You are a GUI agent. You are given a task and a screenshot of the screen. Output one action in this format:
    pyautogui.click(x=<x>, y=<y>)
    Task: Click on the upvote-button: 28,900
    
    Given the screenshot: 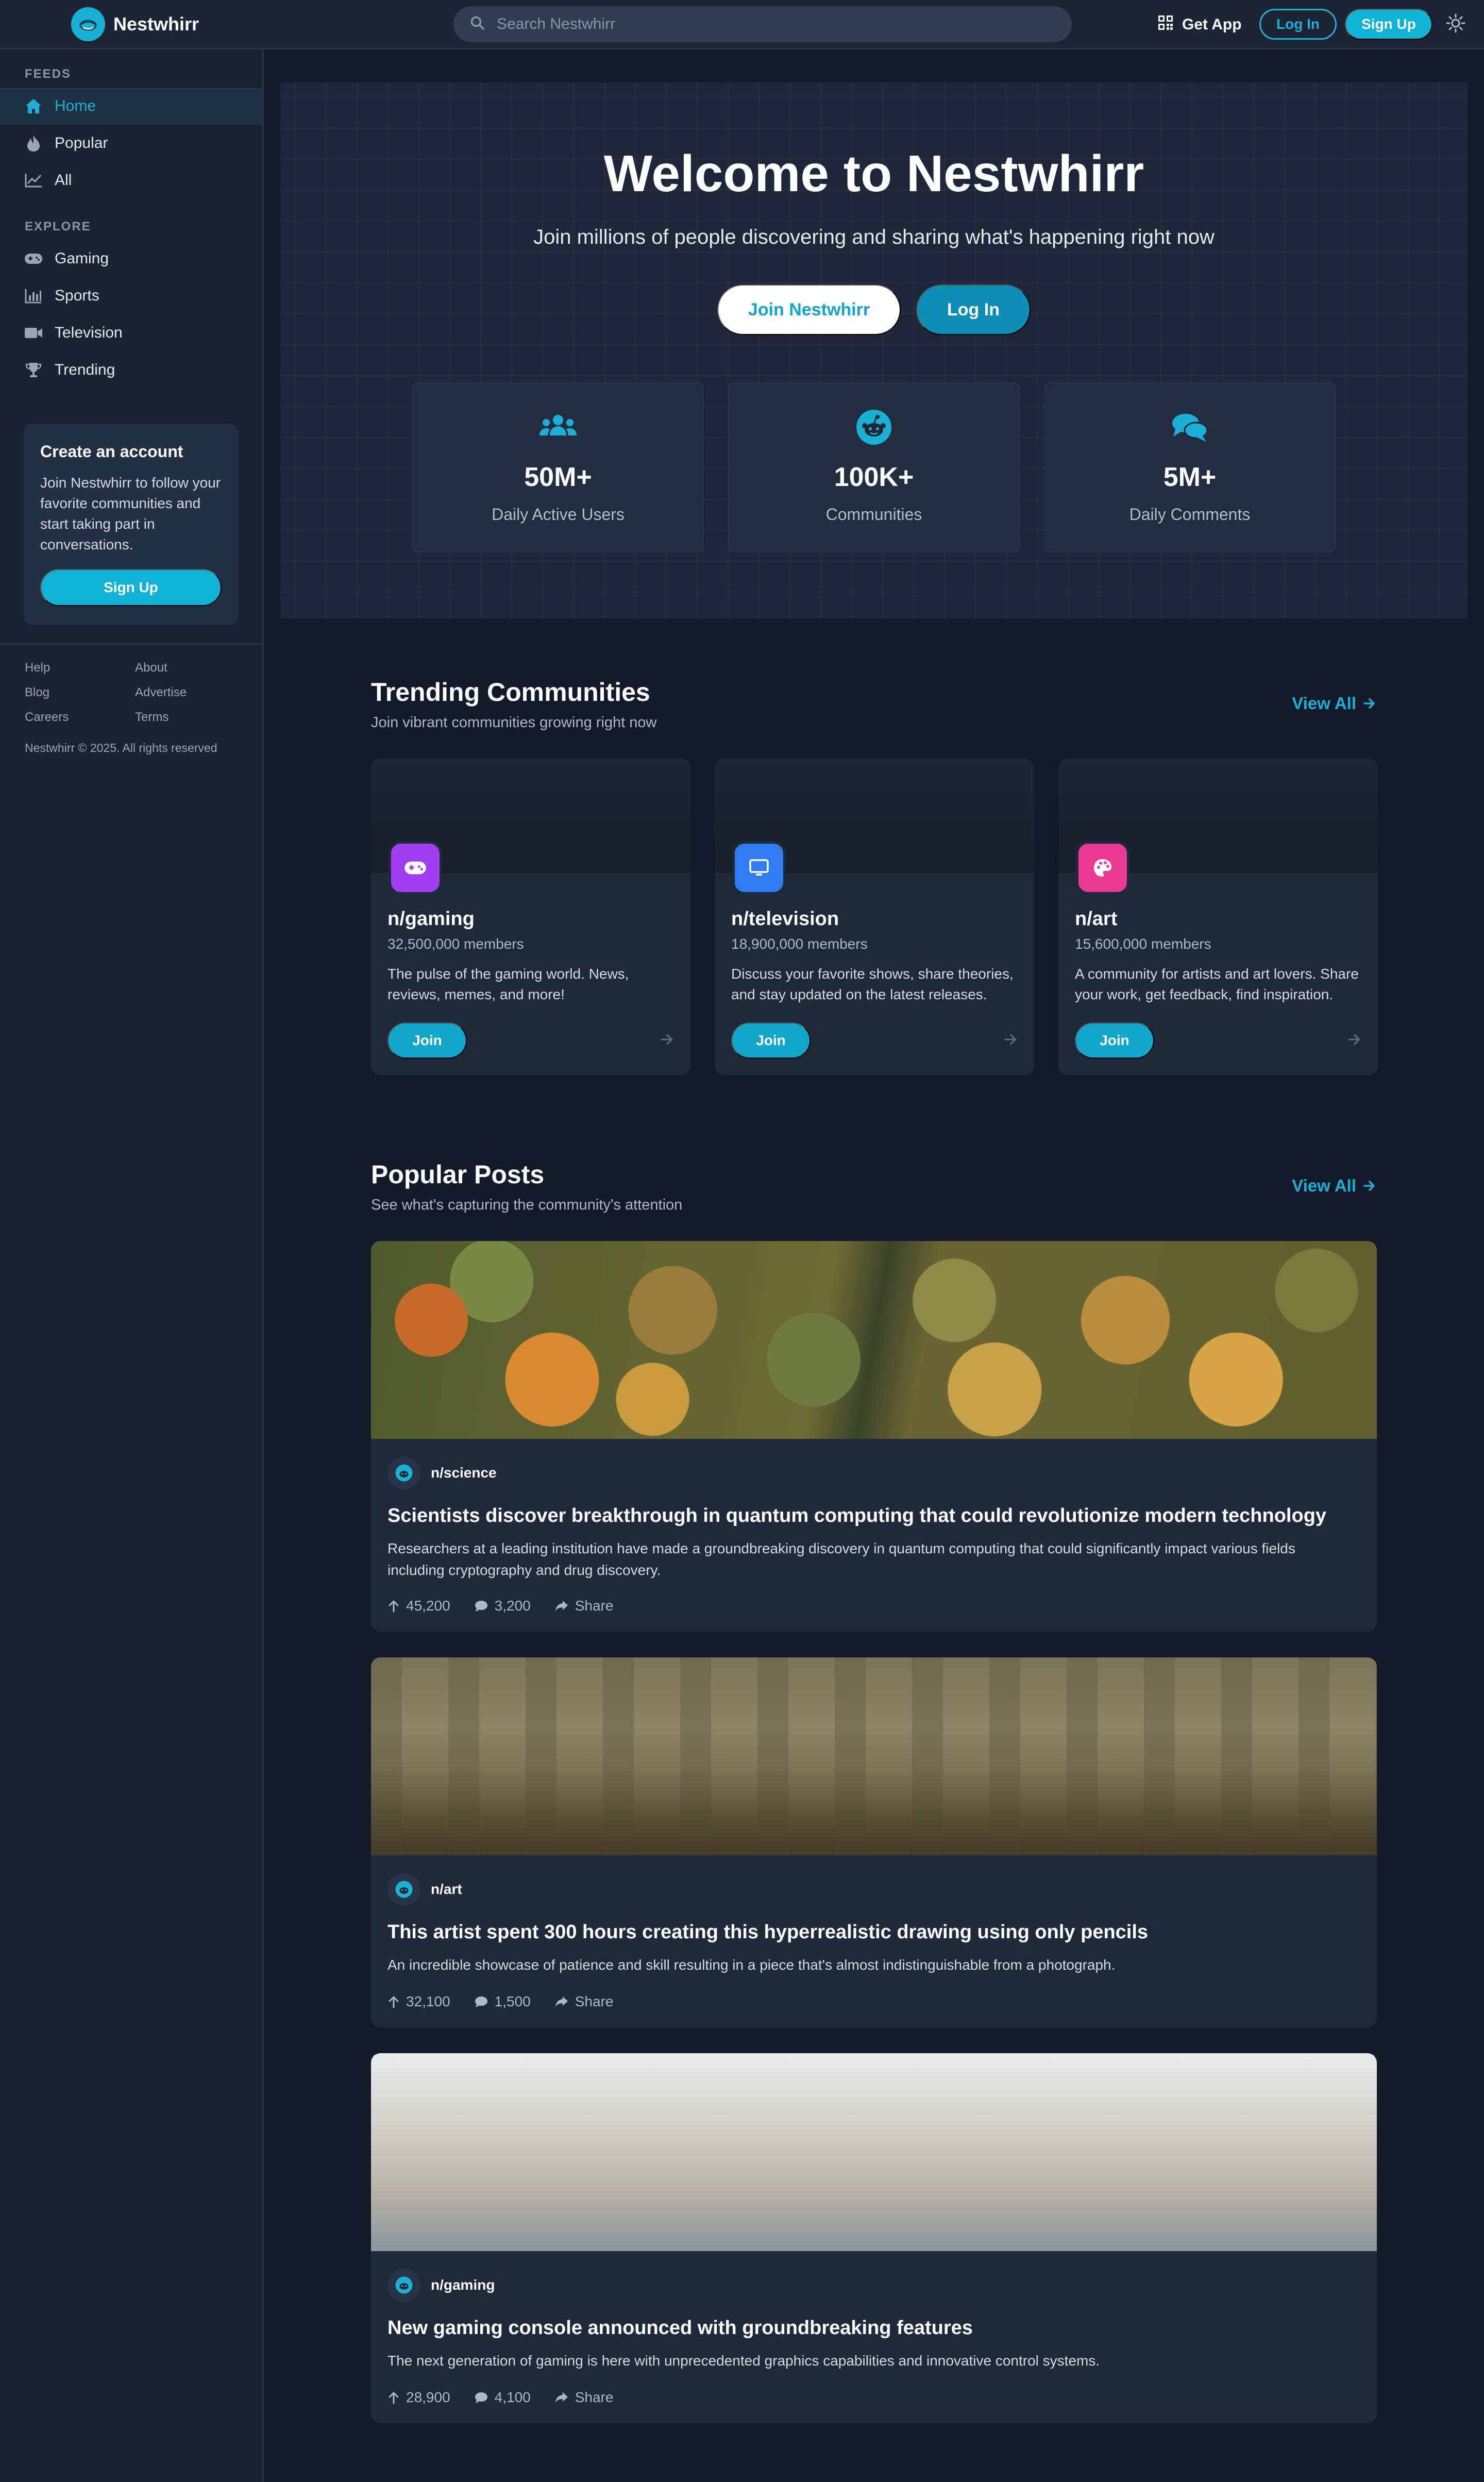 What is the action you would take?
    pyautogui.click(x=418, y=2397)
    